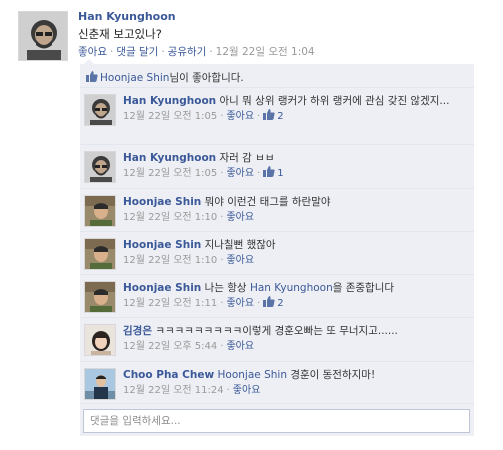 This screenshot has height=450, width=503. Describe the element at coordinates (43, 36) in the screenshot. I see `post-author-avatar` at that location.